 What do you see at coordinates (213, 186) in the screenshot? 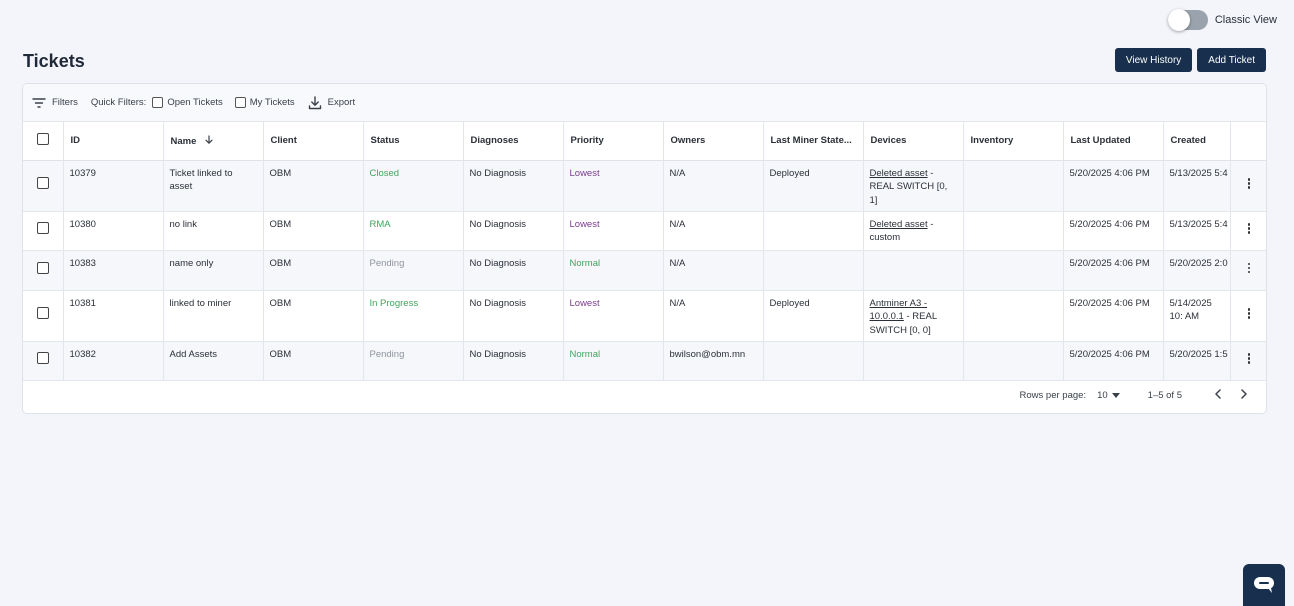
I see `cell-name: Ticket linked to asset` at bounding box center [213, 186].